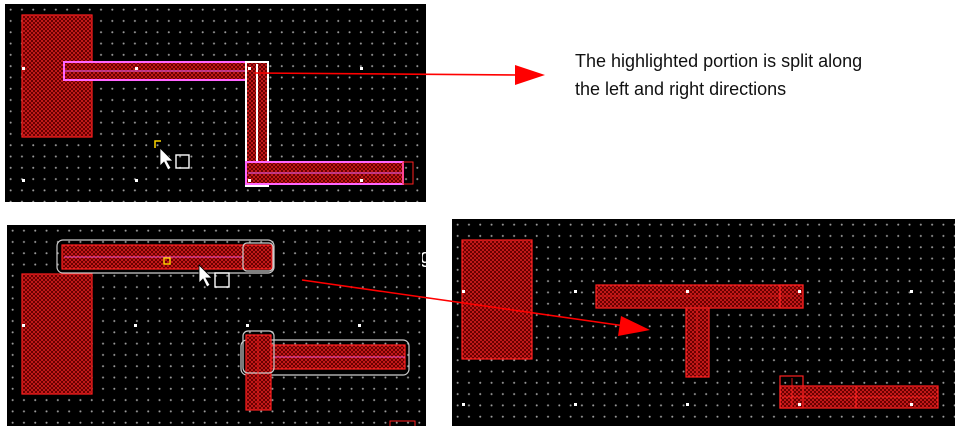 The height and width of the screenshot is (438, 963). Describe the element at coordinates (463, 303) in the screenshot. I see `arrow-to-result` at that location.